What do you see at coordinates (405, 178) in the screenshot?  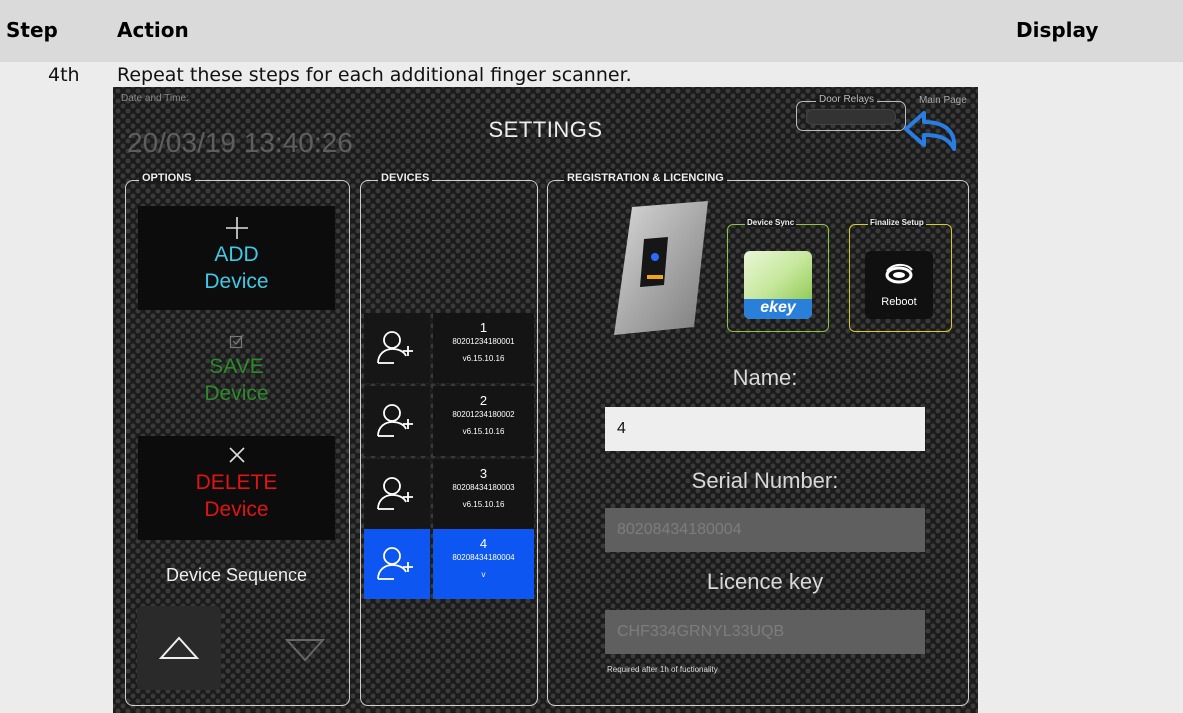 I see `devices-label: DEVICES` at bounding box center [405, 178].